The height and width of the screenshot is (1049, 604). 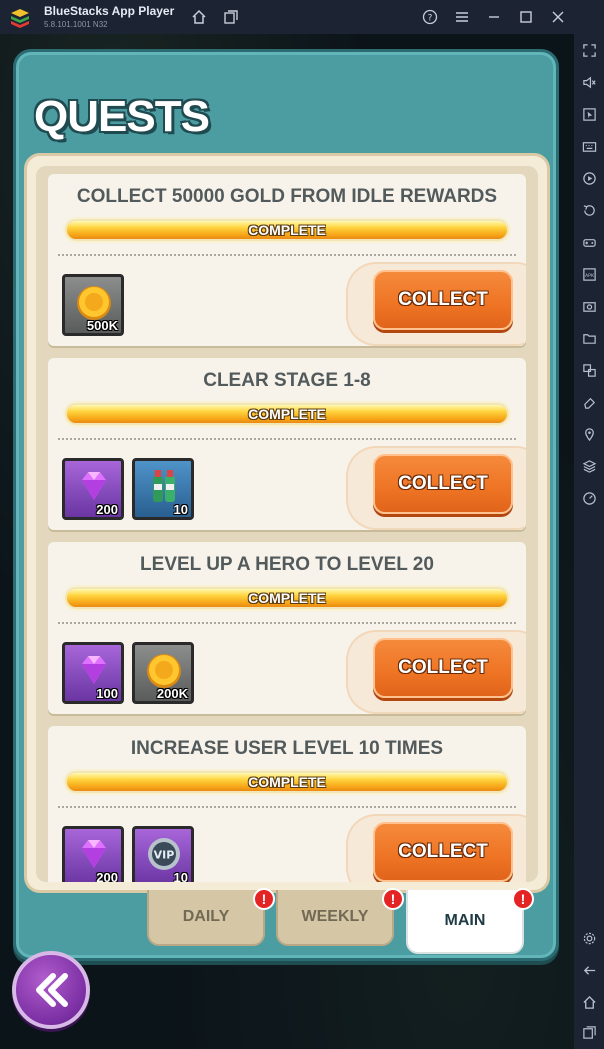 What do you see at coordinates (20, 18) in the screenshot?
I see `bluestacks-logo-icon` at bounding box center [20, 18].